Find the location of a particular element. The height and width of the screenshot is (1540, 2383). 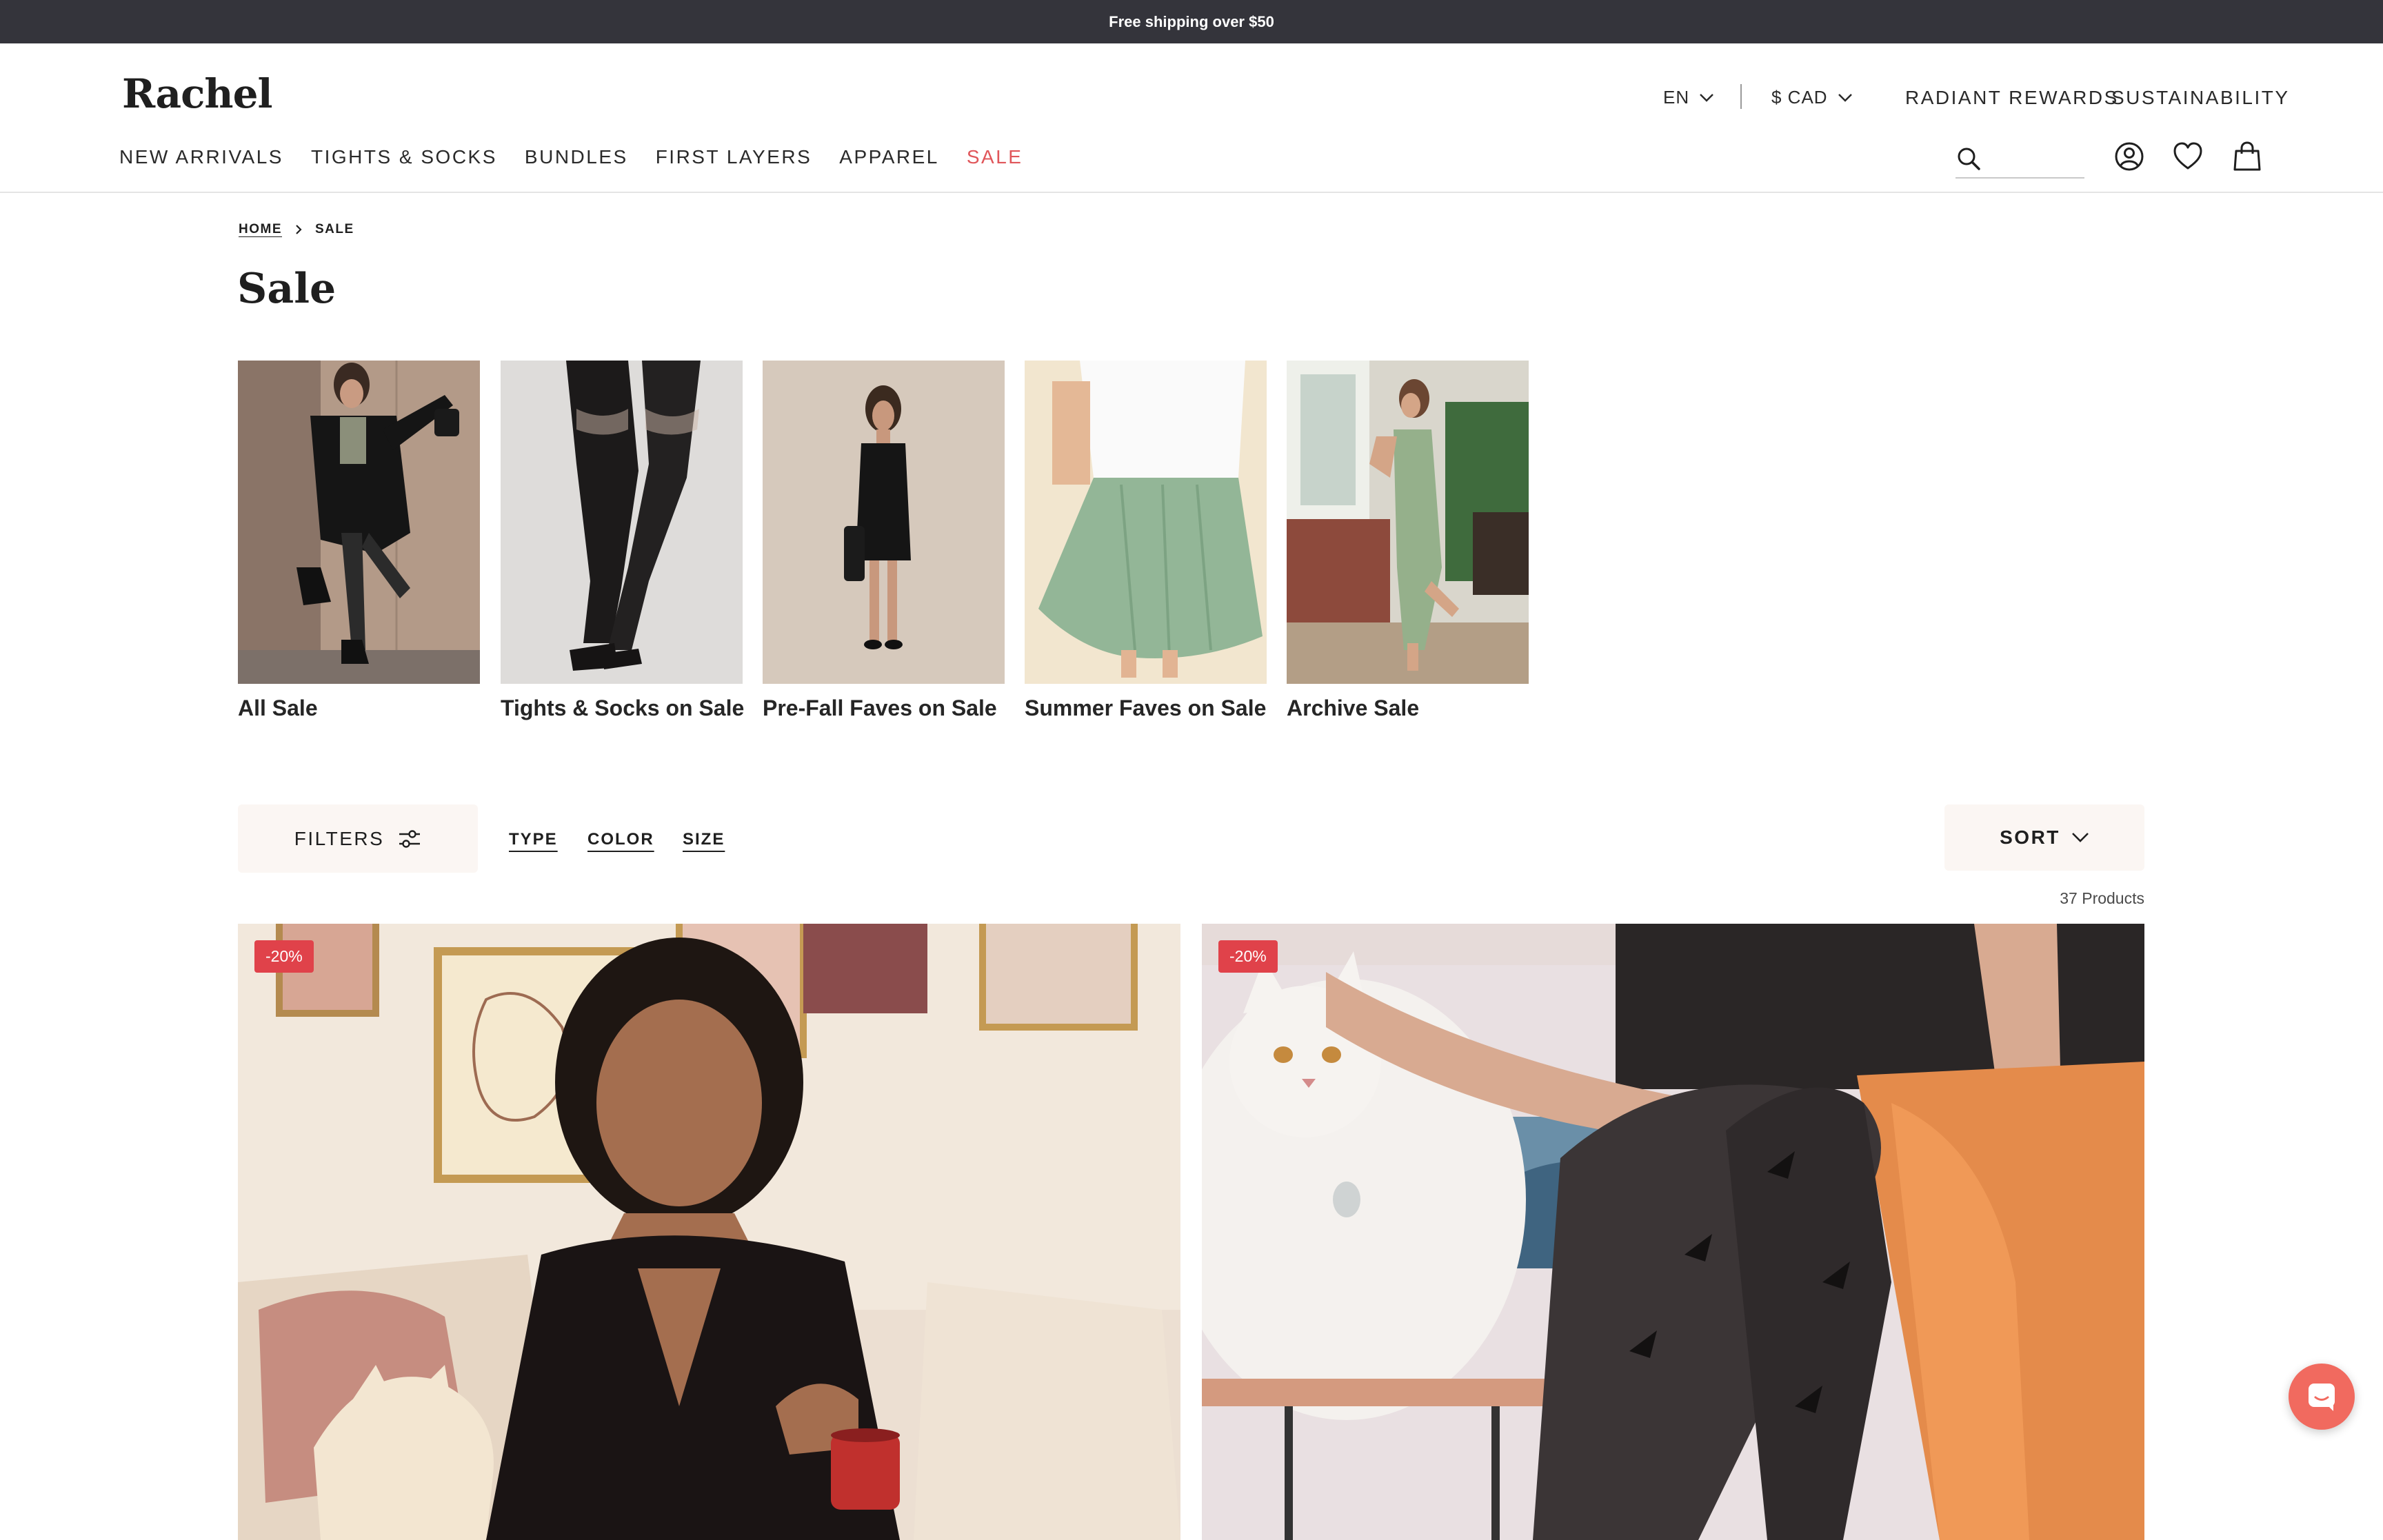

chevron-right-icon is located at coordinates (299, 230).